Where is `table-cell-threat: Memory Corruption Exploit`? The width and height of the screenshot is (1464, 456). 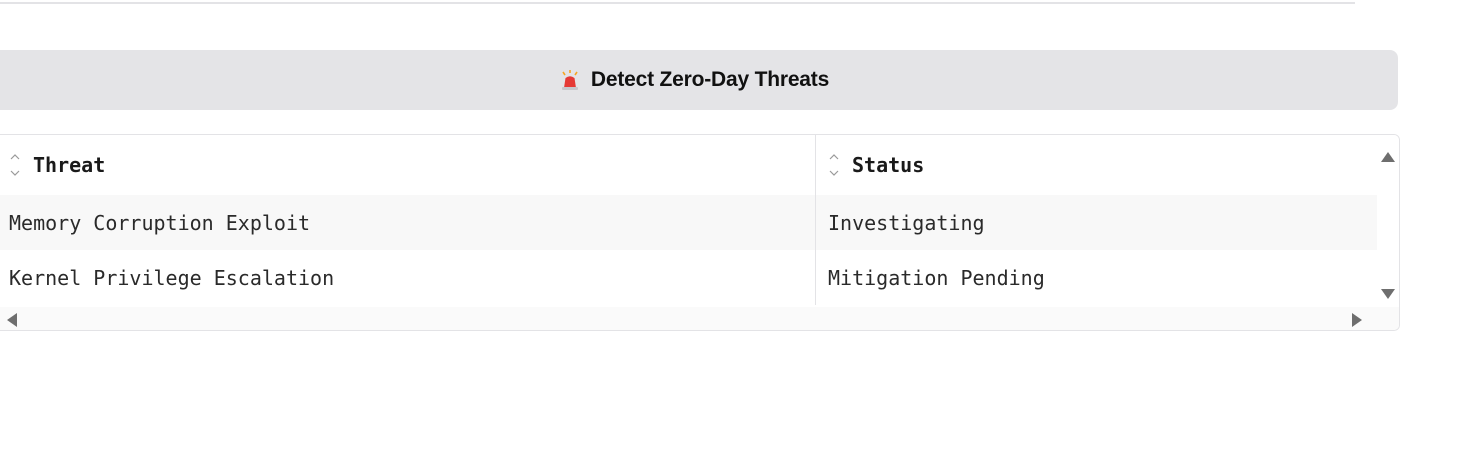 table-cell-threat: Memory Corruption Exploit is located at coordinates (408, 222).